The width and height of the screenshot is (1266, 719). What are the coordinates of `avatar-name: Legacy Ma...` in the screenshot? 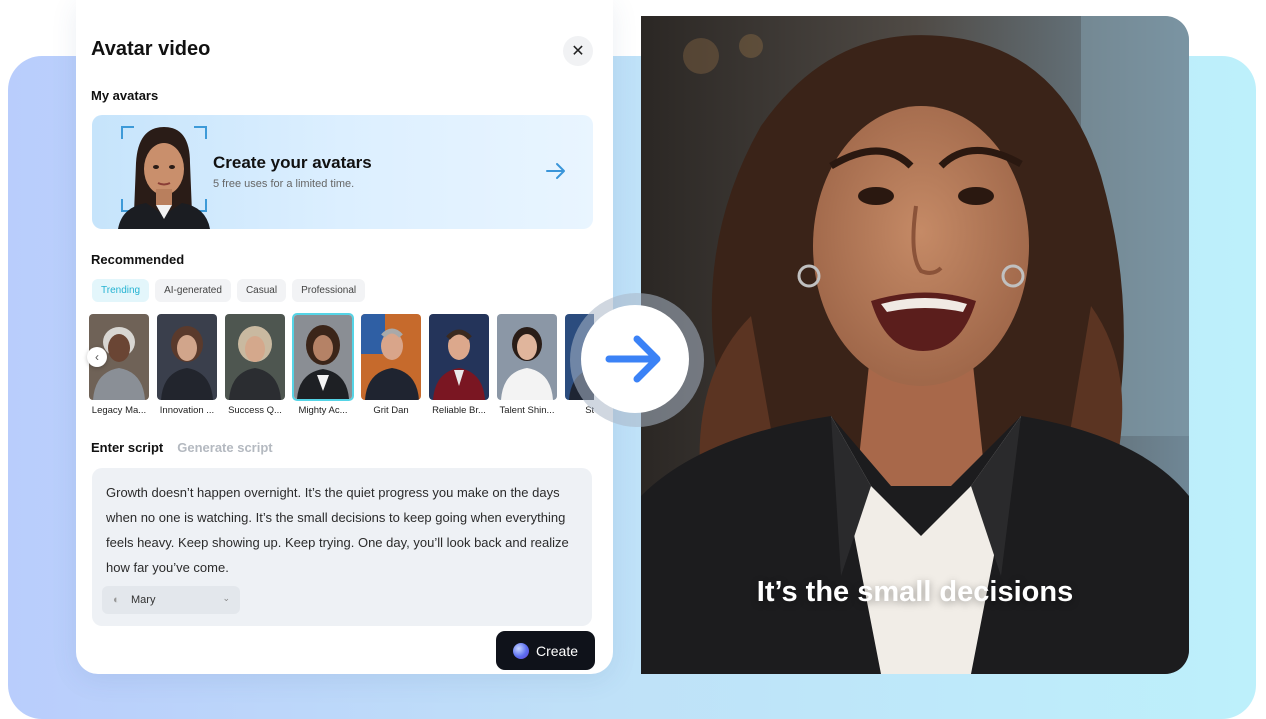 It's located at (119, 410).